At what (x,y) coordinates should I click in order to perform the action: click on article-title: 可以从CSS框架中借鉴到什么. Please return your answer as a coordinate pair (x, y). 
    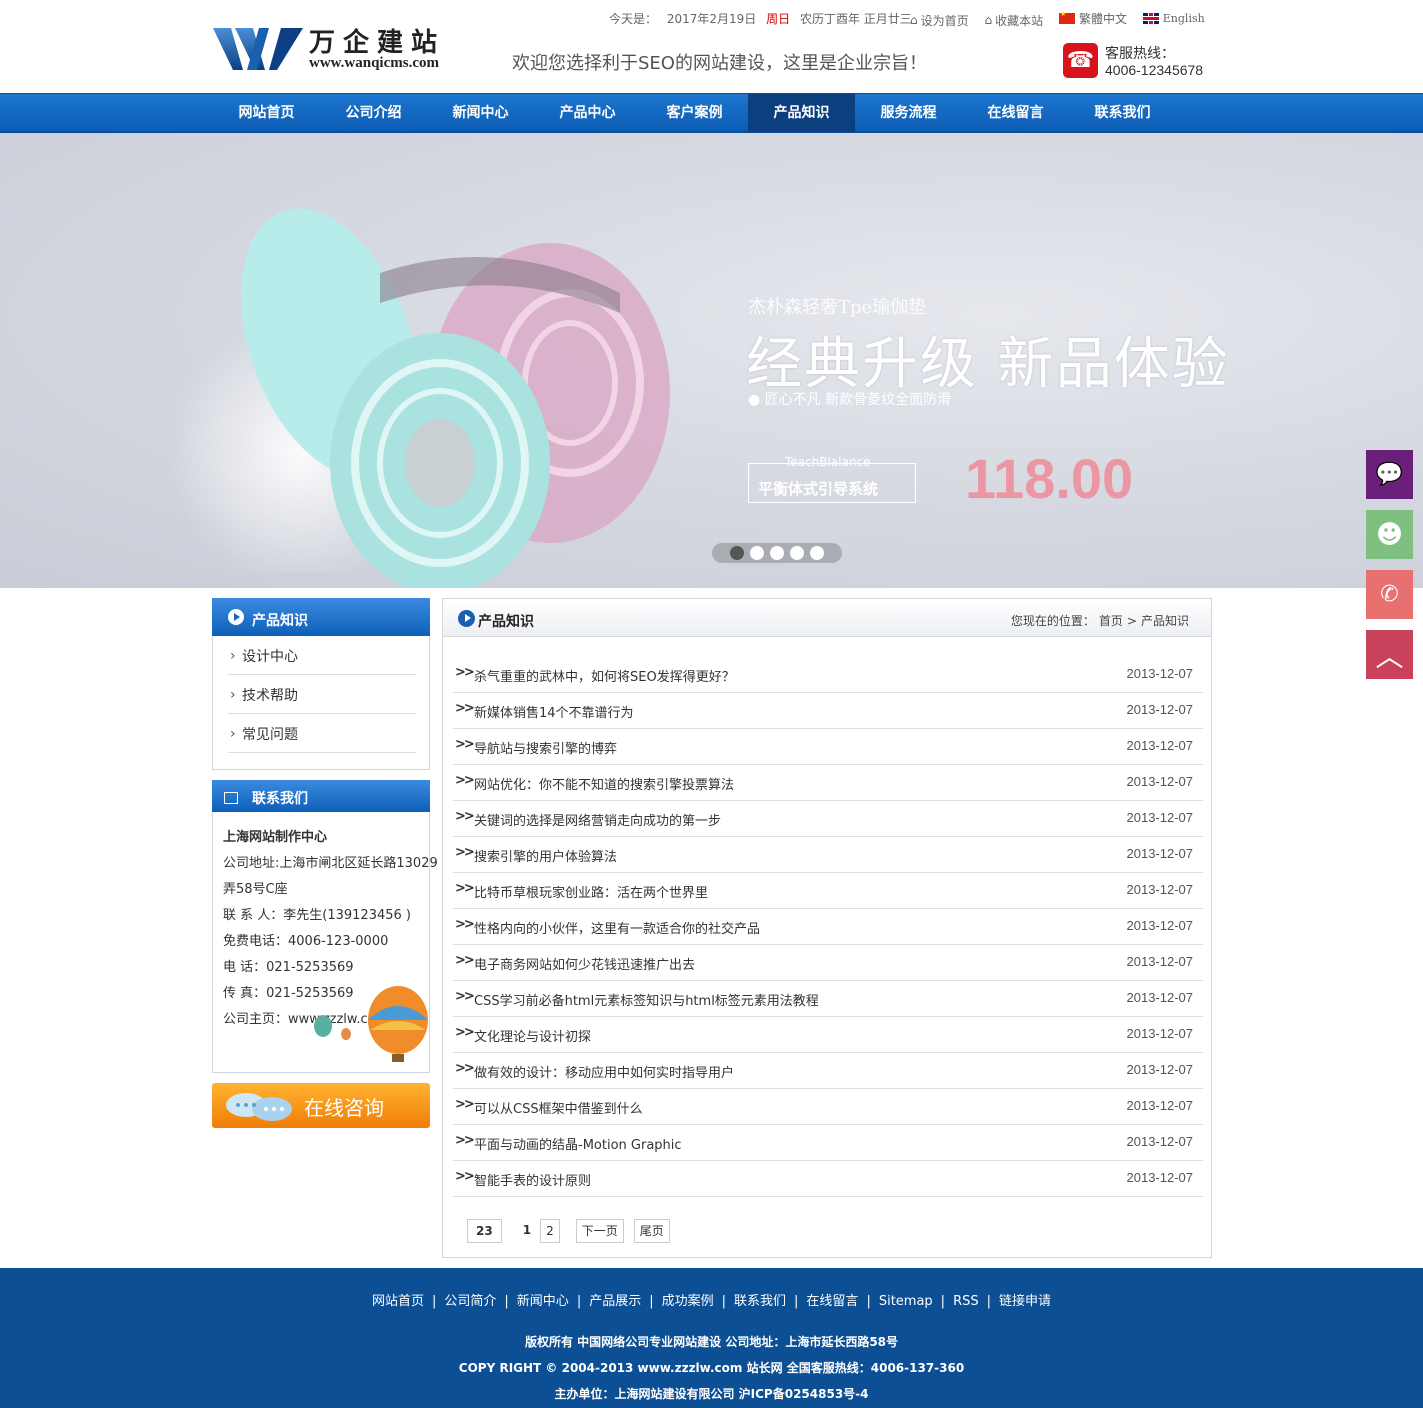
    Looking at the image, I should click on (558, 1107).